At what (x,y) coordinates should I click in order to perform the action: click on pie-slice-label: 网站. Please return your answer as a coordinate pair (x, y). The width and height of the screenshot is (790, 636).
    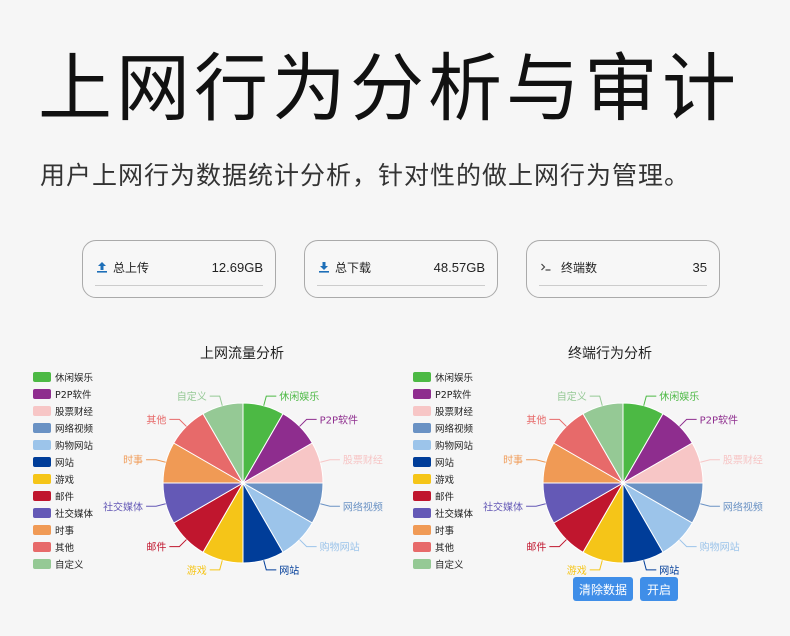
    Looking at the image, I should click on (669, 570).